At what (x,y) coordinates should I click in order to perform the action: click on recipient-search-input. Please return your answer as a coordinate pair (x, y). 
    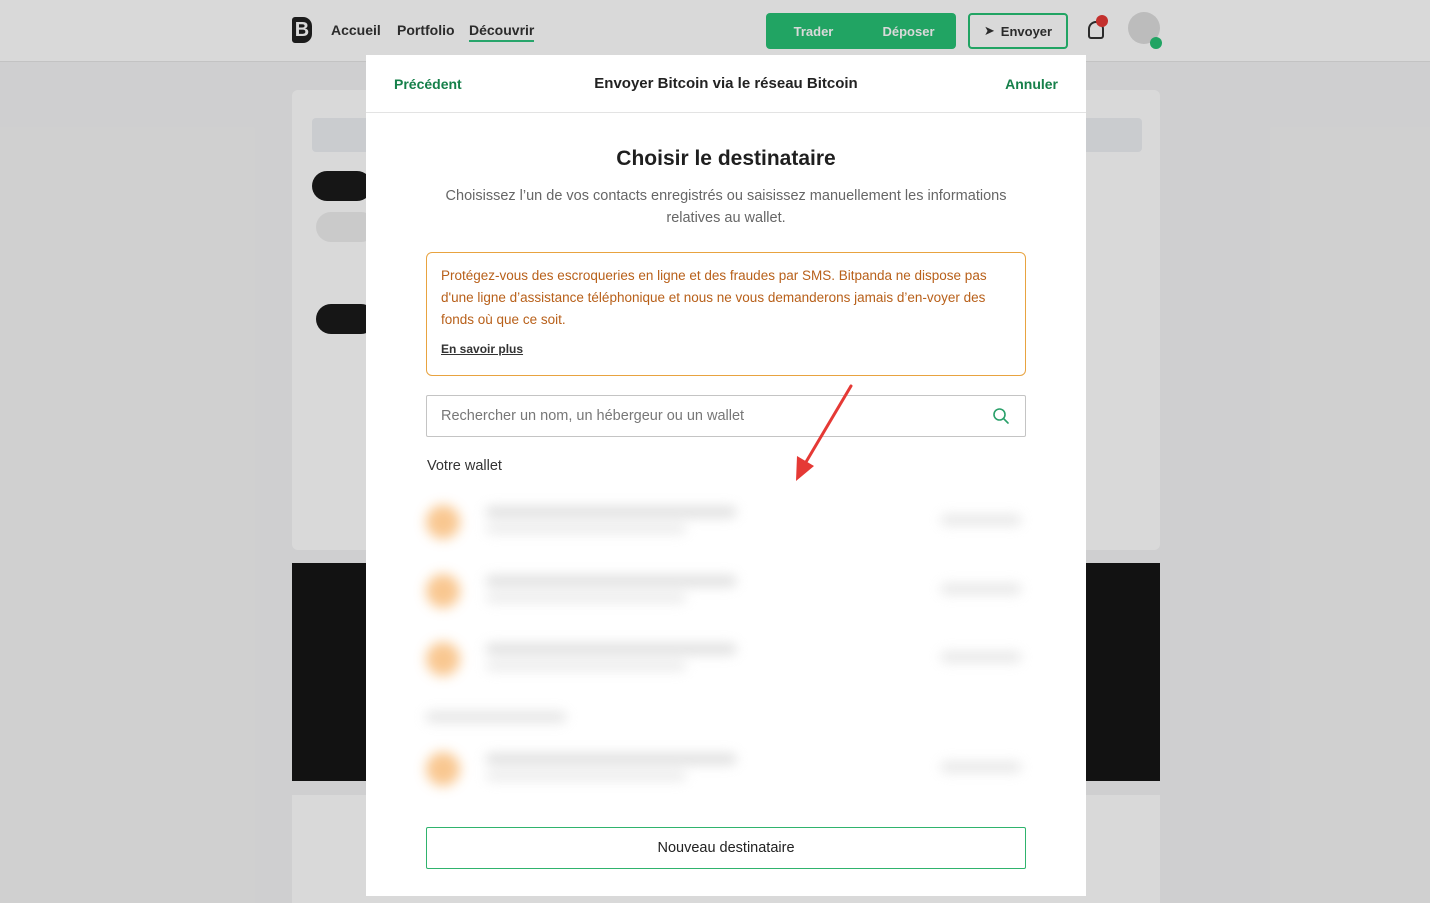
    Looking at the image, I should click on (716, 416).